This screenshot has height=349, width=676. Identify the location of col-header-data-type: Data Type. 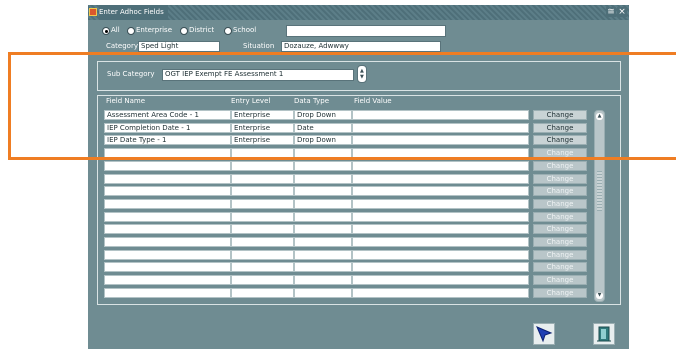
(312, 101).